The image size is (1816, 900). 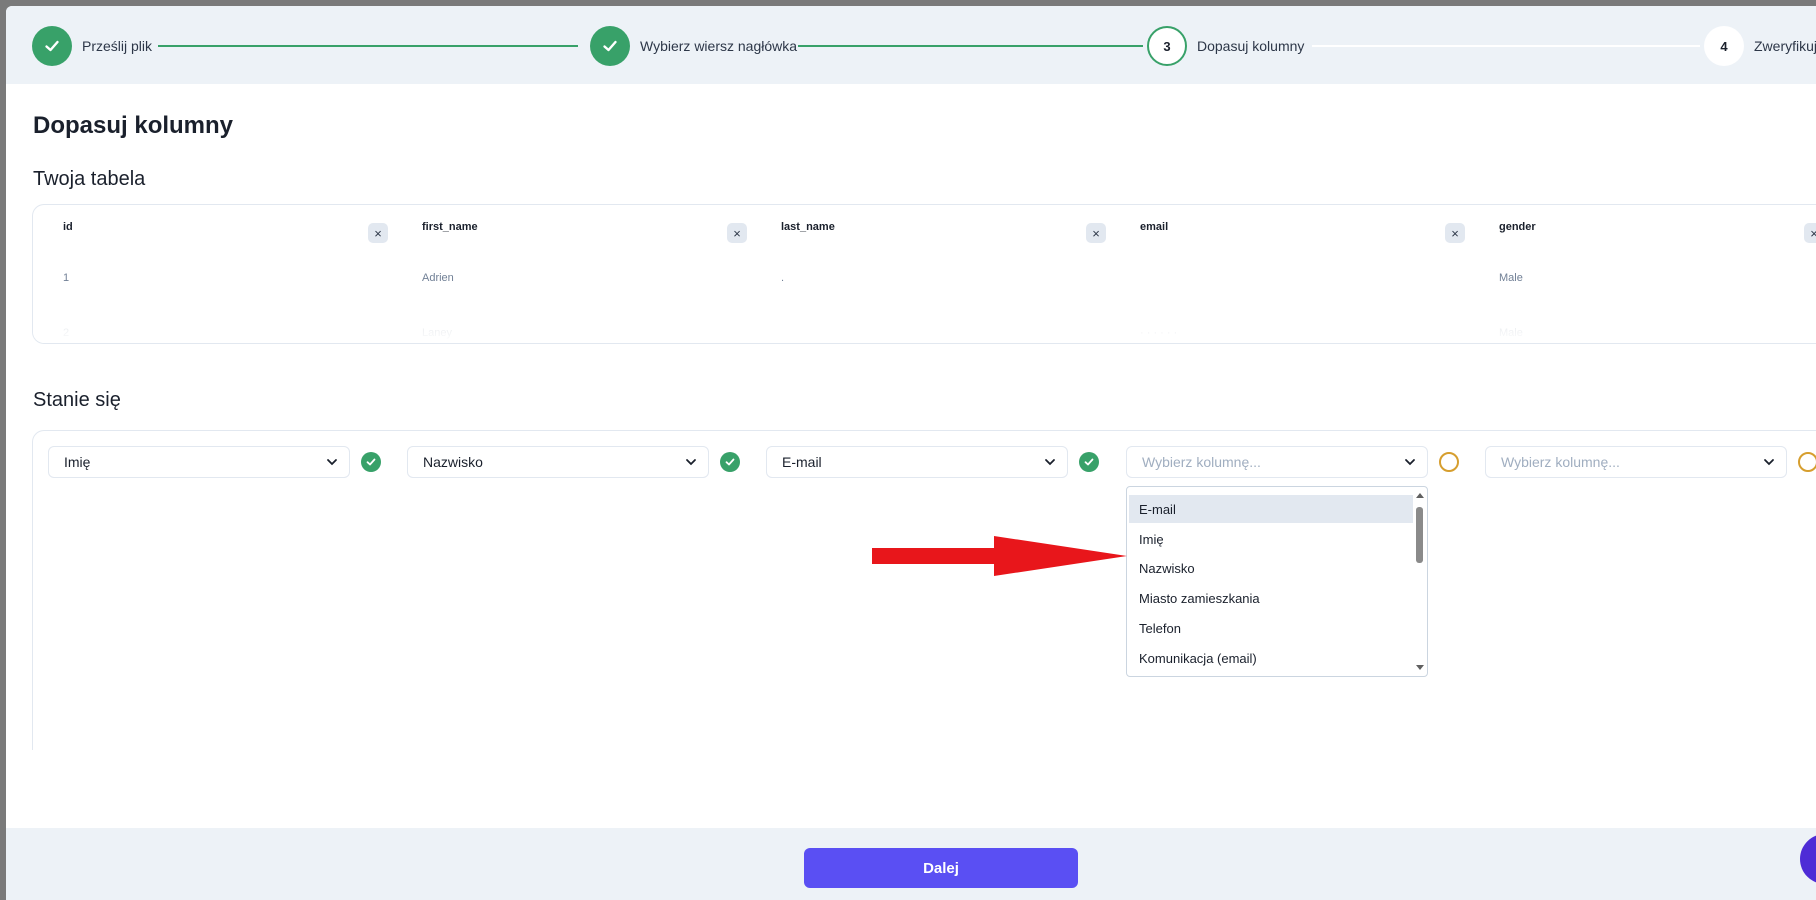 I want to click on column-mapping-select: E-mail, so click(x=917, y=462).